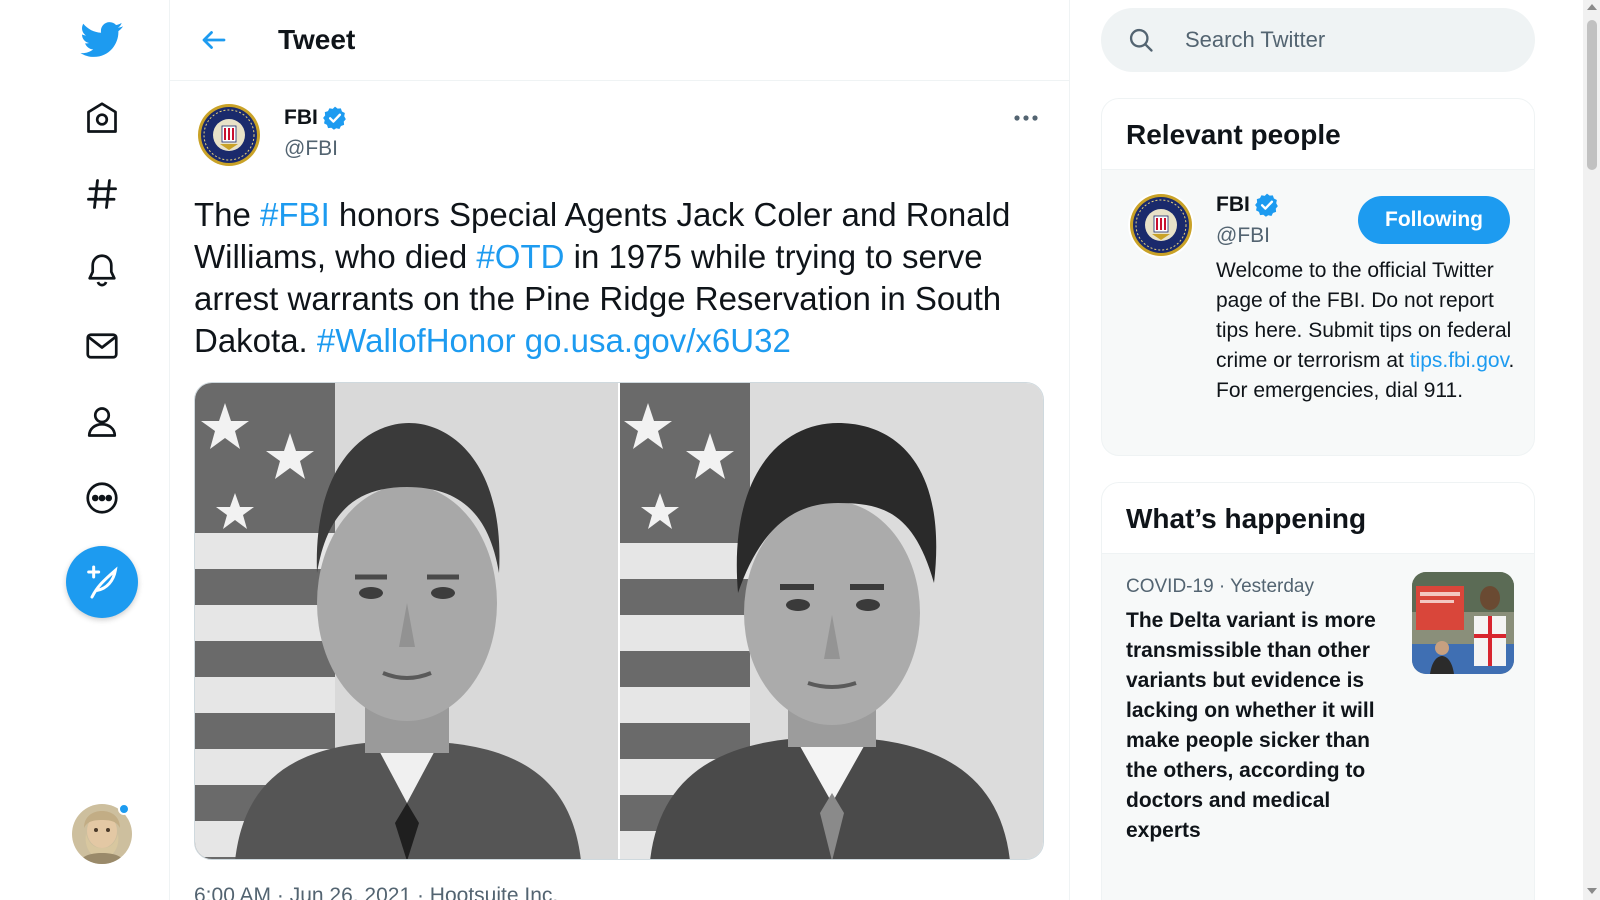  Describe the element at coordinates (317, 39) in the screenshot. I see `page-title: Tweet` at that location.